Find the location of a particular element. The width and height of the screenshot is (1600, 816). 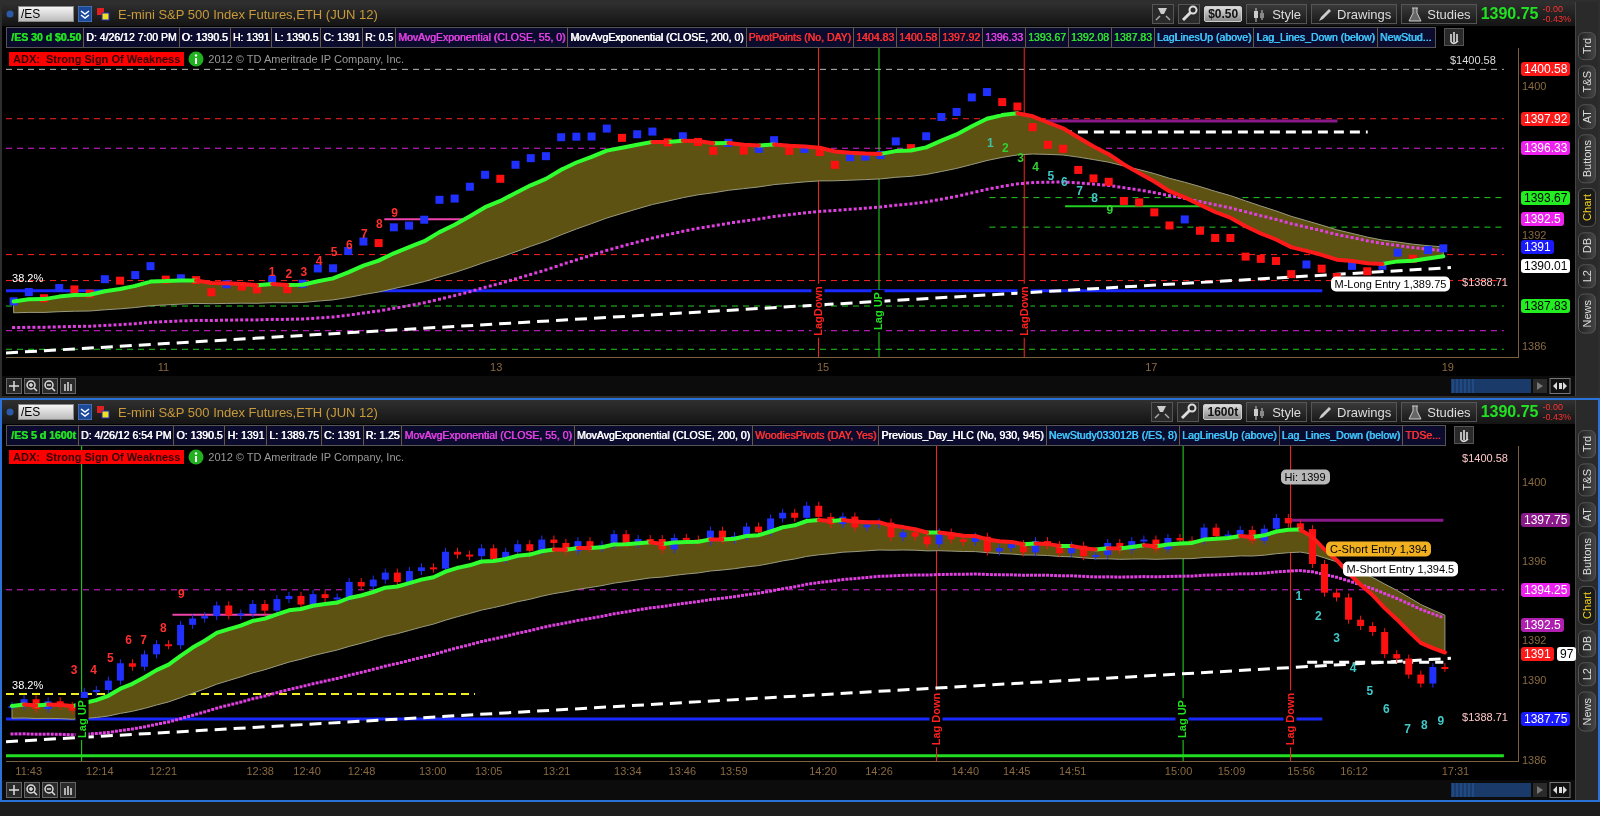

axis-label: 13 is located at coordinates (496, 367).